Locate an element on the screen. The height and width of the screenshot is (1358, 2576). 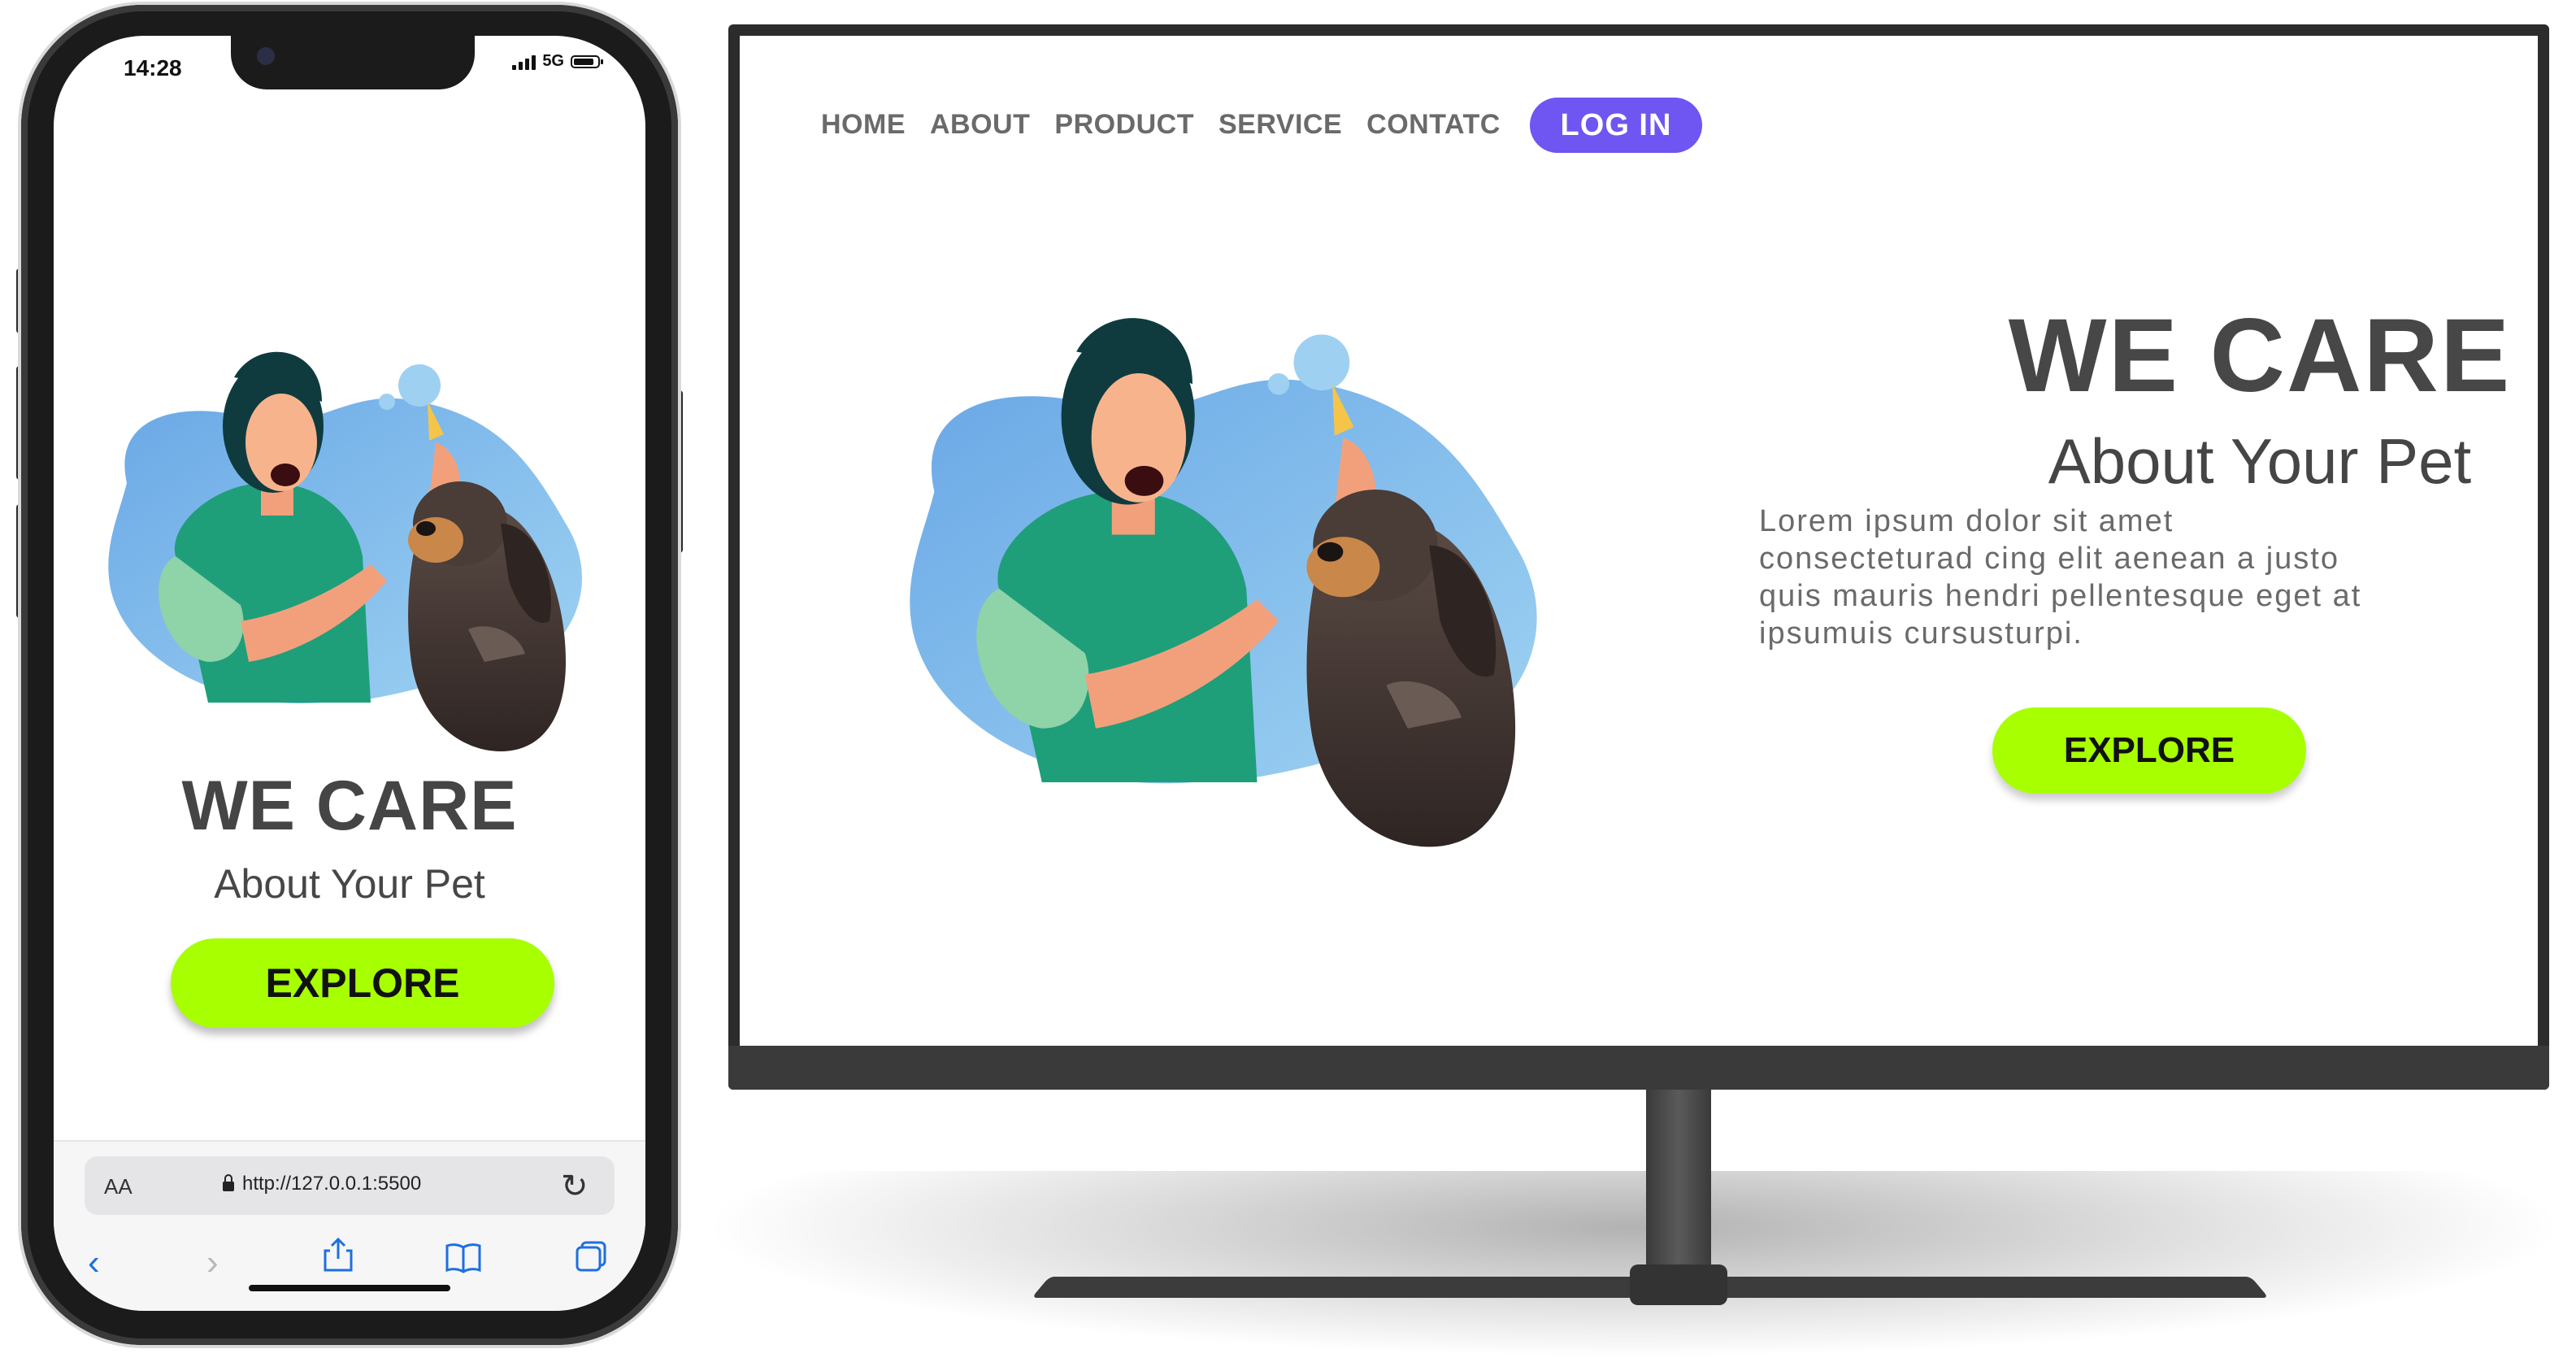
nav-about: ABOUT is located at coordinates (980, 125).